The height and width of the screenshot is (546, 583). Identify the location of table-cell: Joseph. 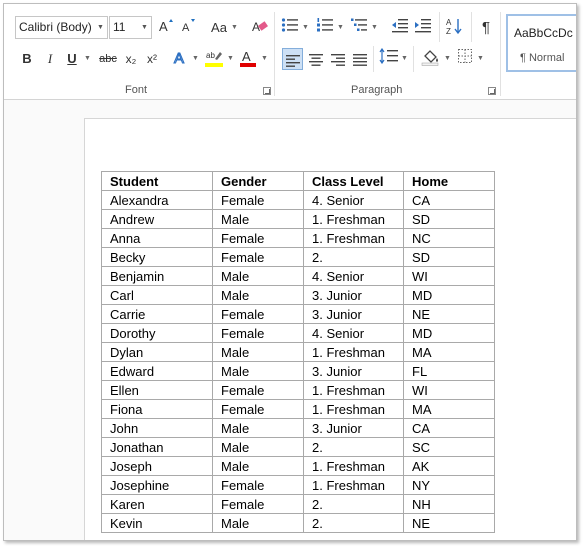
(157, 466).